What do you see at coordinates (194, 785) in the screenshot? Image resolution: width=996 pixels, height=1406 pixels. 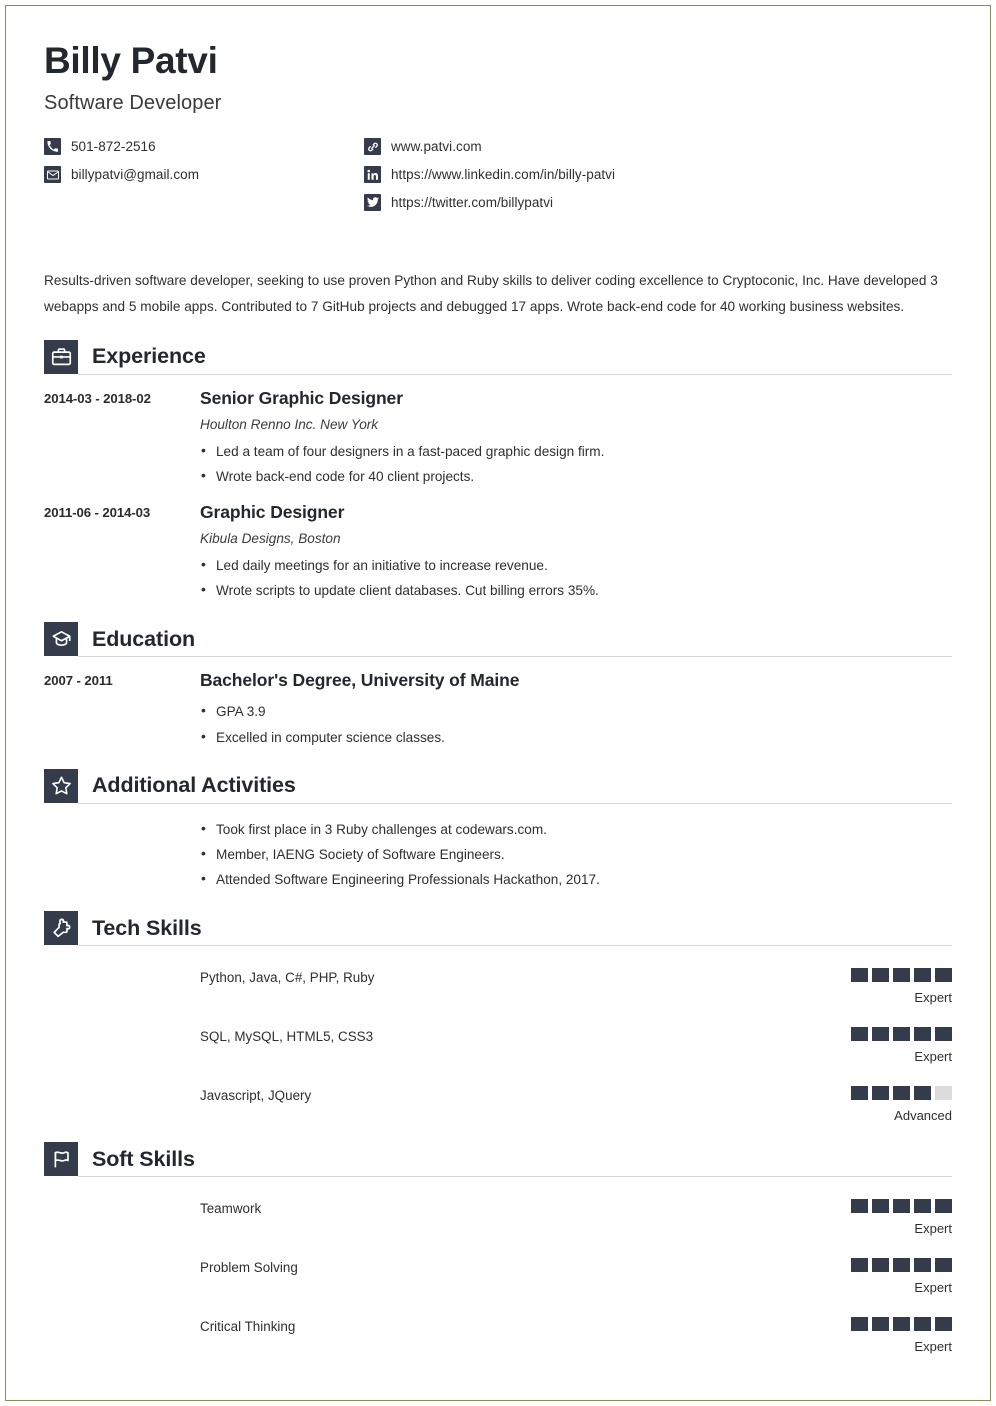 I see `section-title-activities: Additional Activities` at bounding box center [194, 785].